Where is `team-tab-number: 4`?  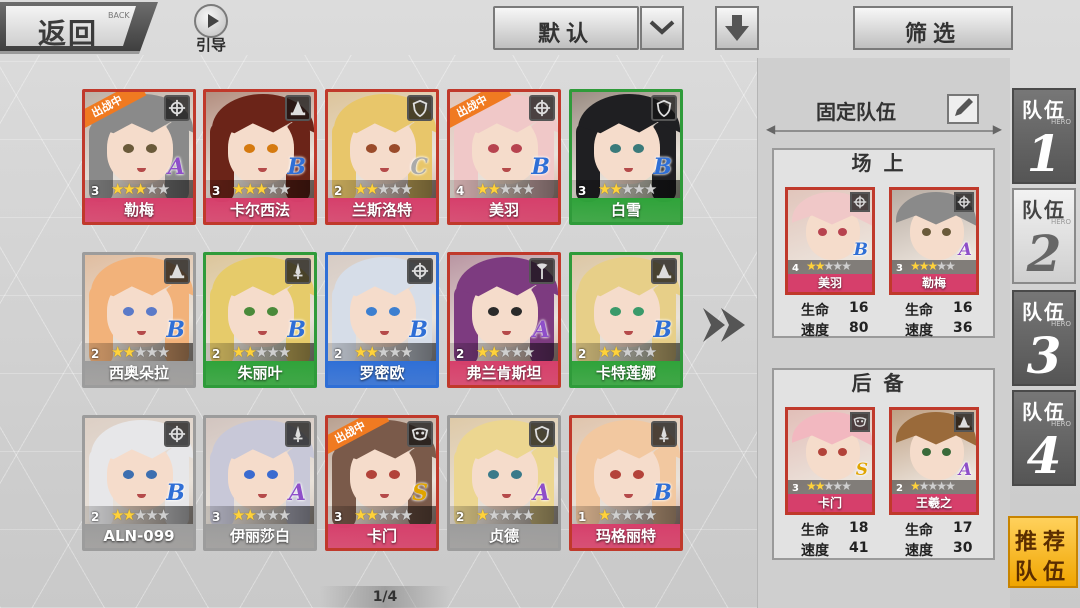
team-tab-number: 4 is located at coordinates (1044, 455).